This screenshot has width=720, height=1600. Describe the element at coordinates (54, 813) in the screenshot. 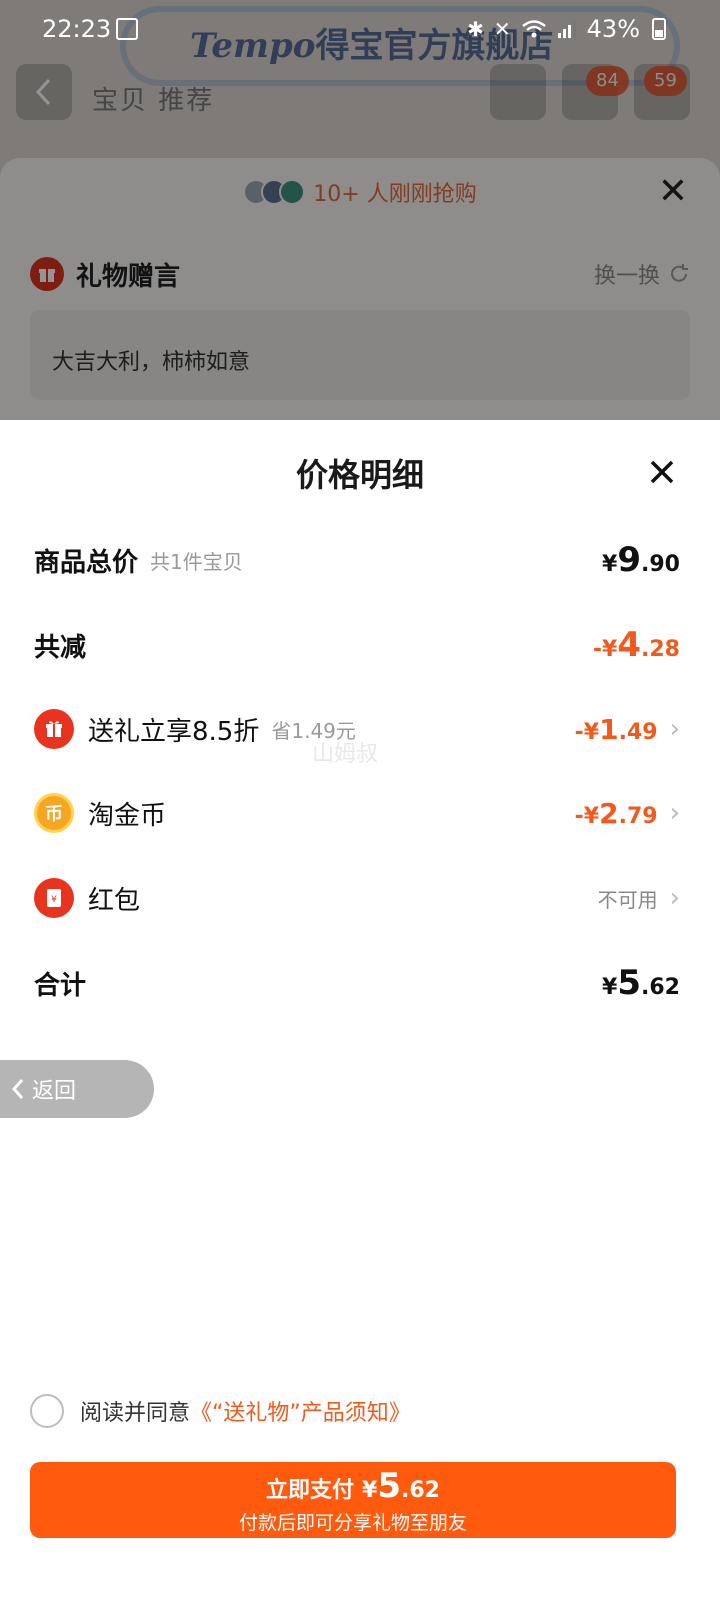

I see `coin-icon: 币` at that location.